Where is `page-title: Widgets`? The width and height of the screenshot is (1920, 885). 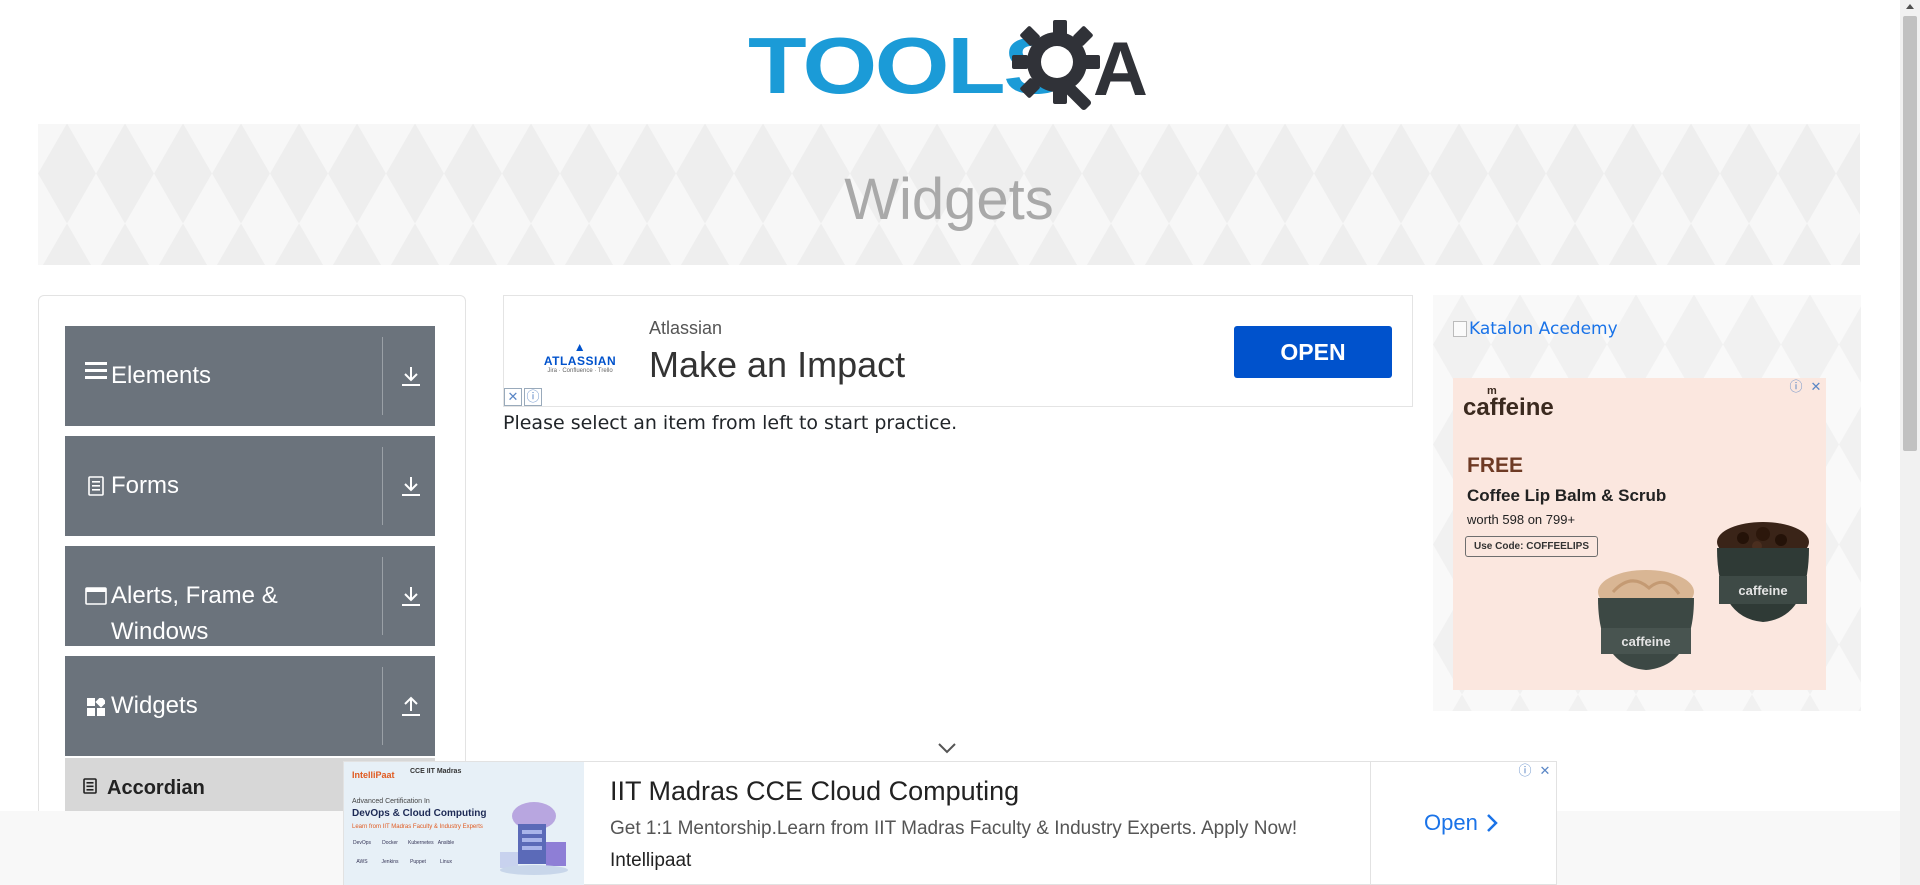
page-title: Widgets is located at coordinates (949, 199).